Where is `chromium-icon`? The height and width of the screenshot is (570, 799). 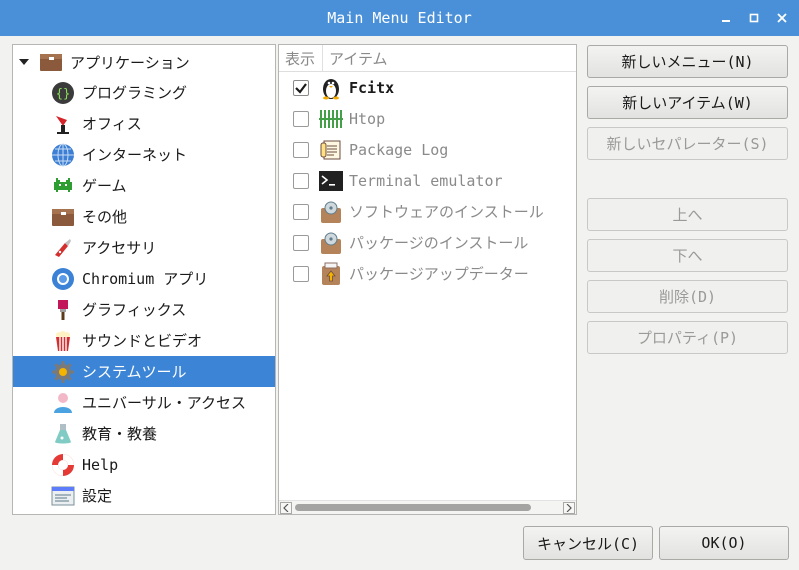 chromium-icon is located at coordinates (63, 279).